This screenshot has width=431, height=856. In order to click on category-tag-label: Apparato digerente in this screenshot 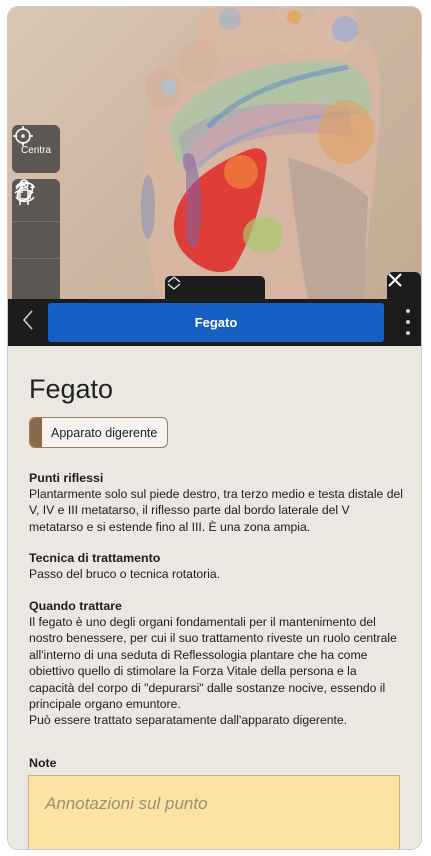, I will do `click(104, 432)`.